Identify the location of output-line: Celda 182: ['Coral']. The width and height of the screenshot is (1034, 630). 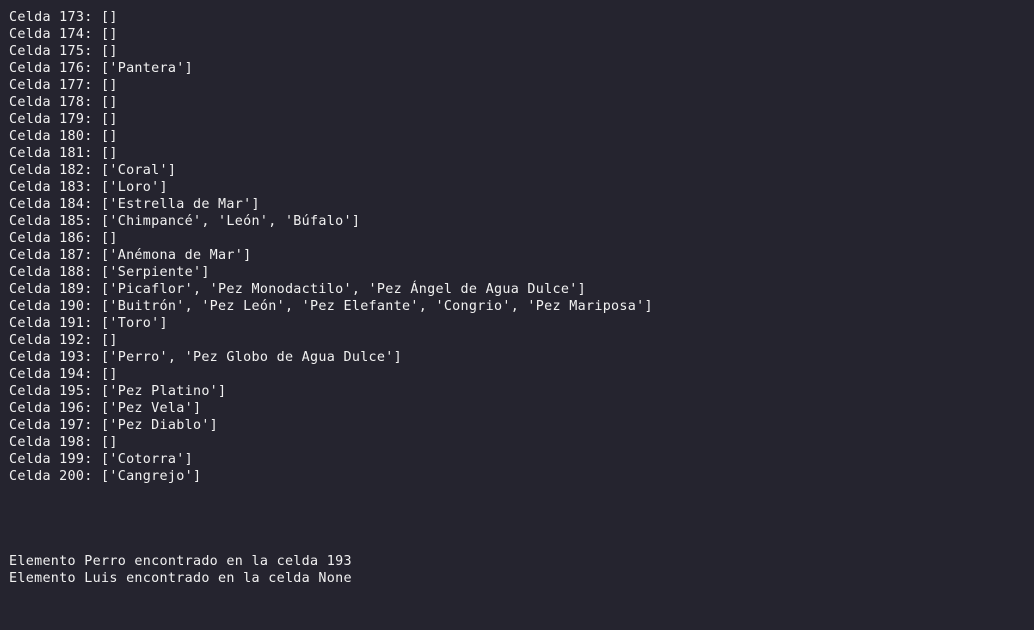
(93, 170).